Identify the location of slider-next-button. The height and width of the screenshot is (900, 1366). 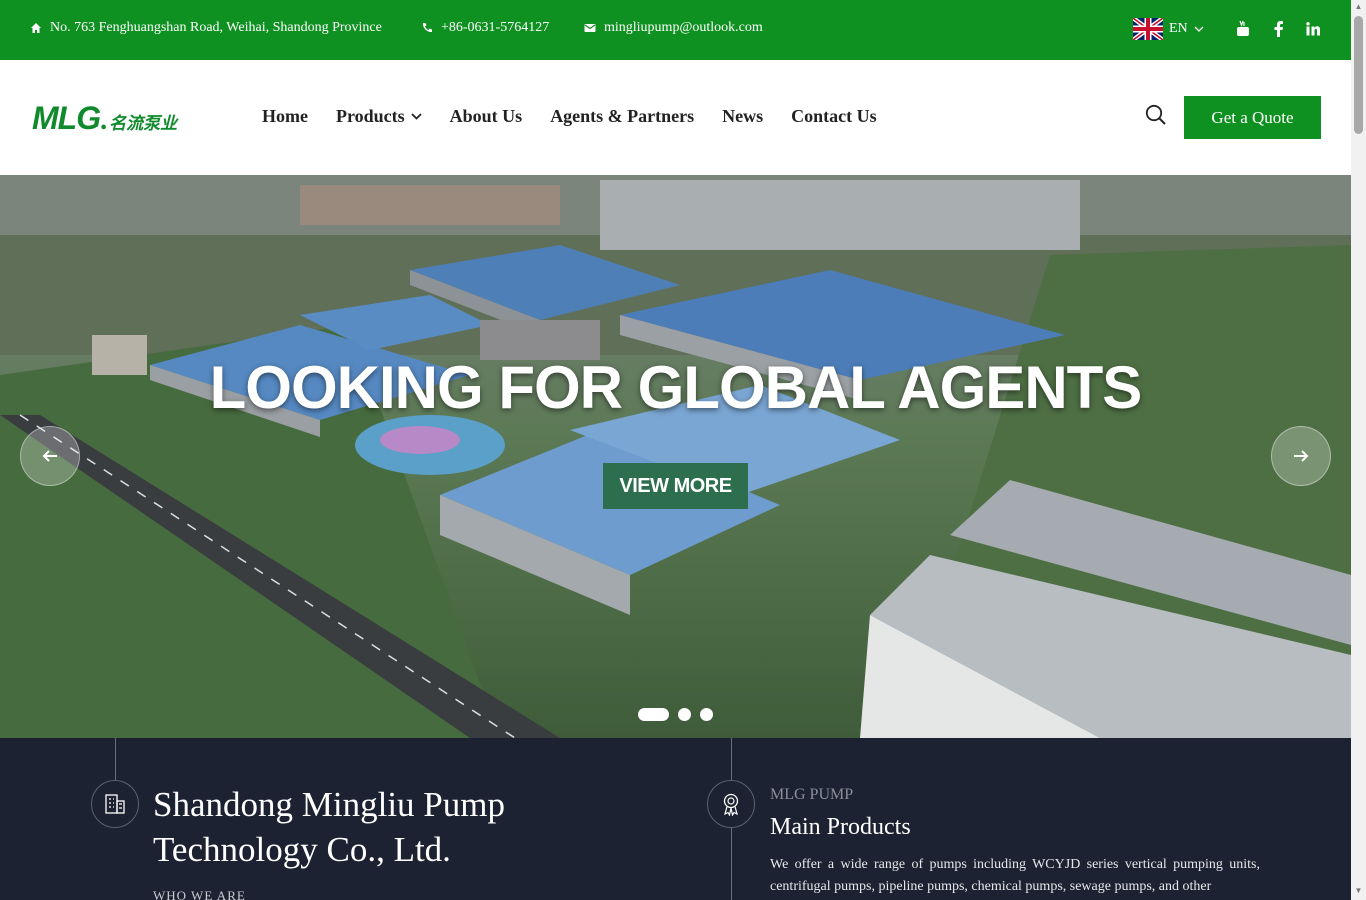
(1301, 456).